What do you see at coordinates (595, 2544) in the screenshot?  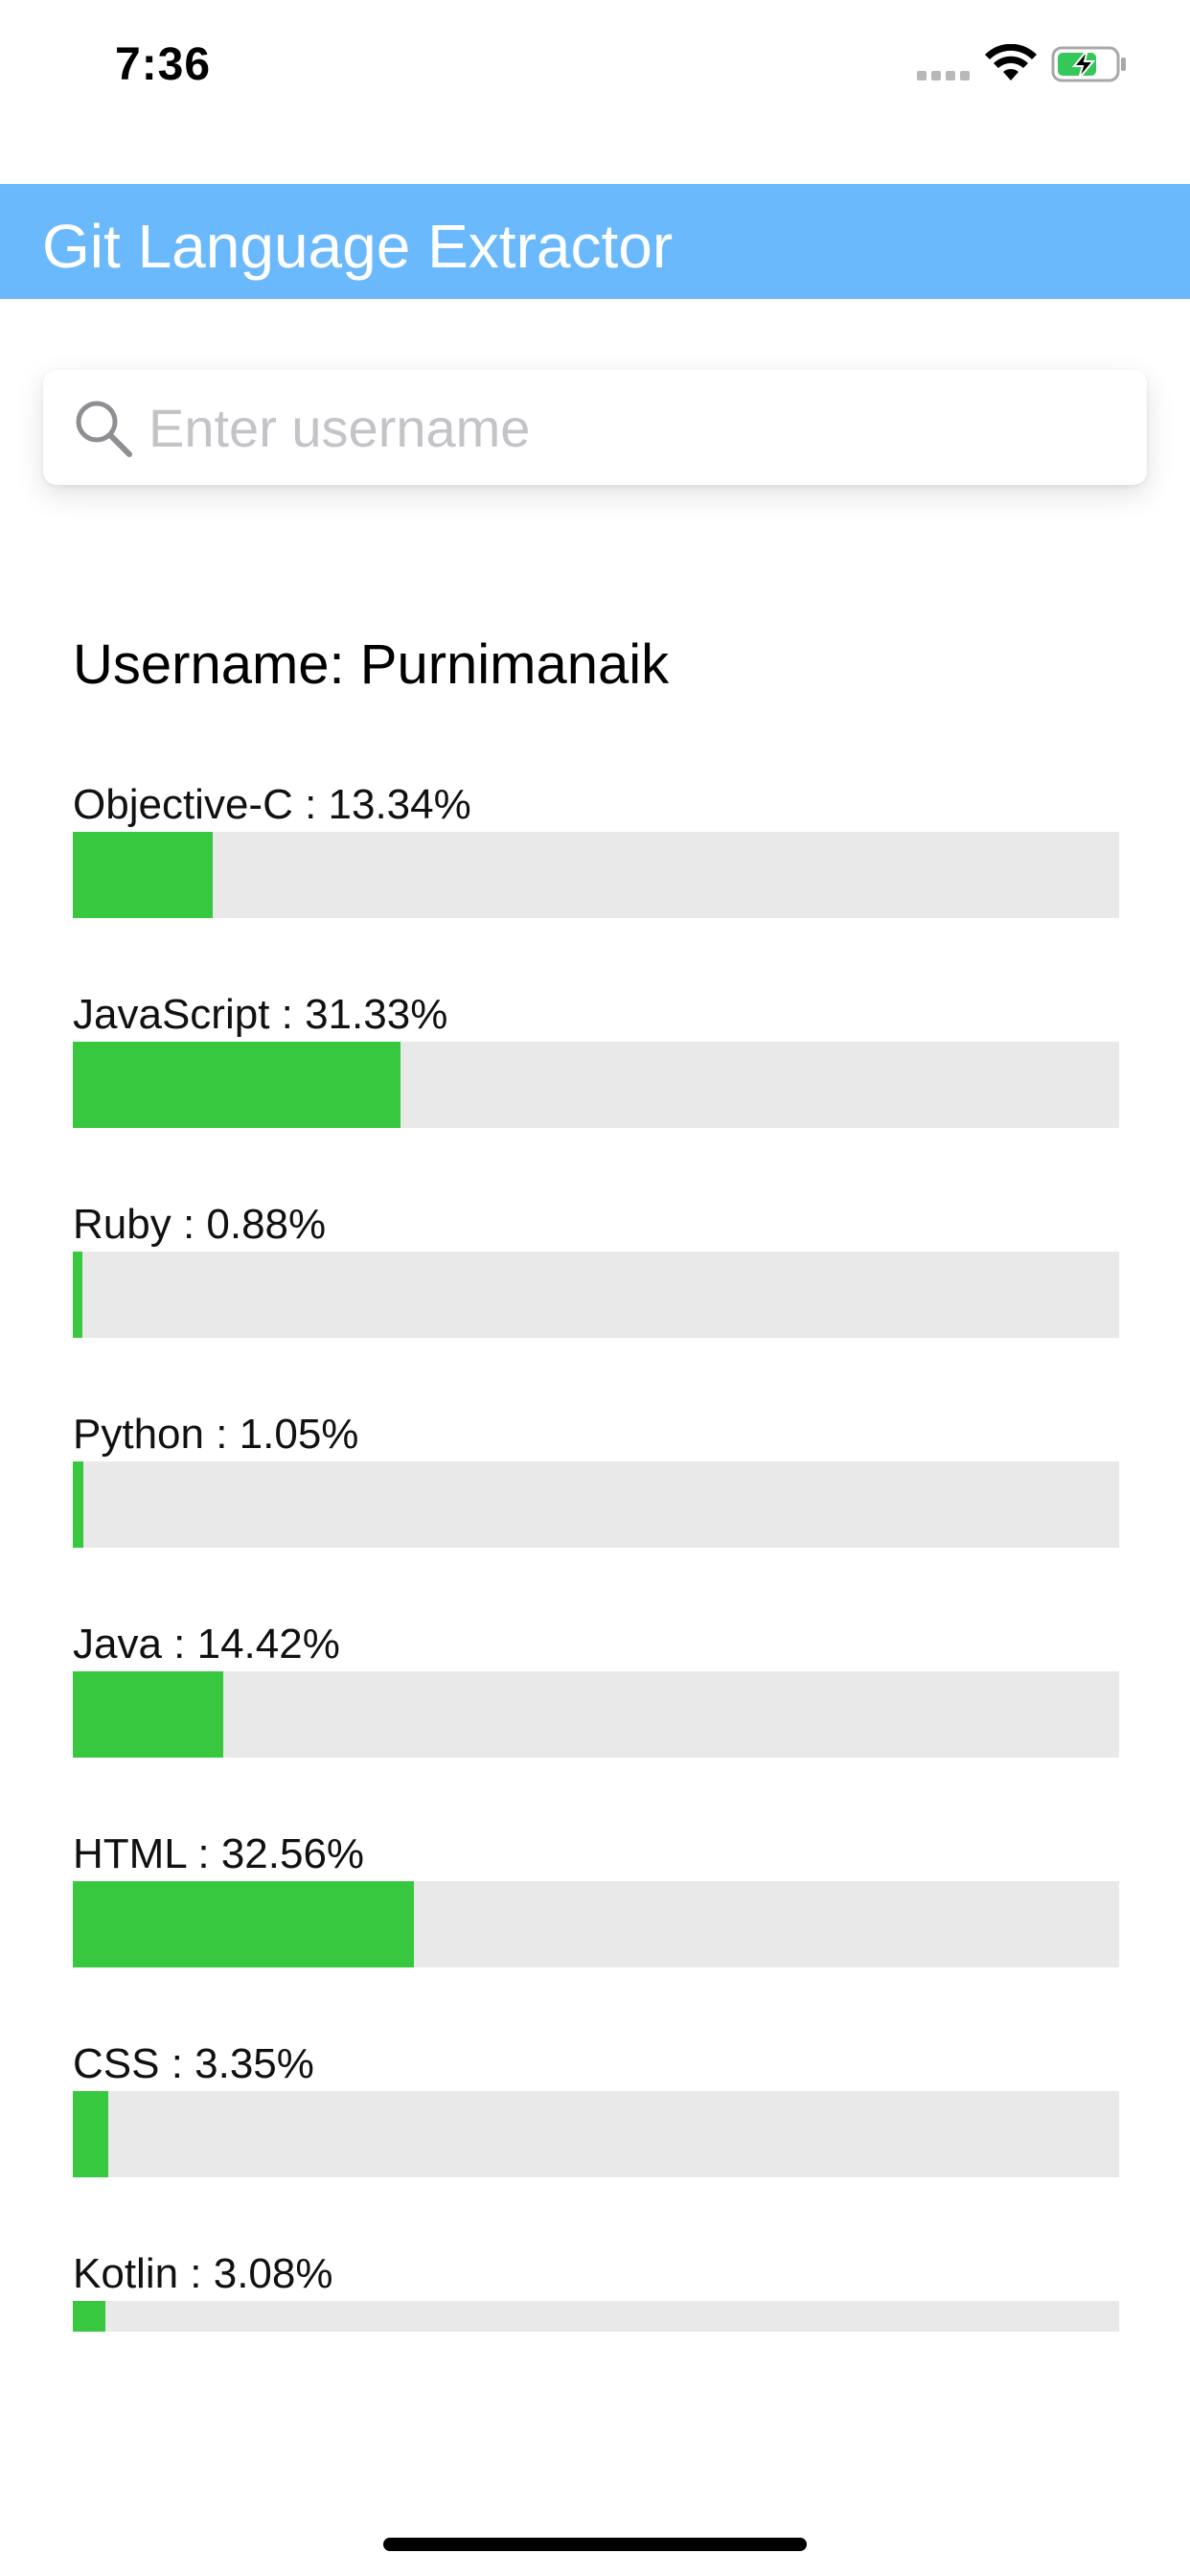 I see `home-indicator` at bounding box center [595, 2544].